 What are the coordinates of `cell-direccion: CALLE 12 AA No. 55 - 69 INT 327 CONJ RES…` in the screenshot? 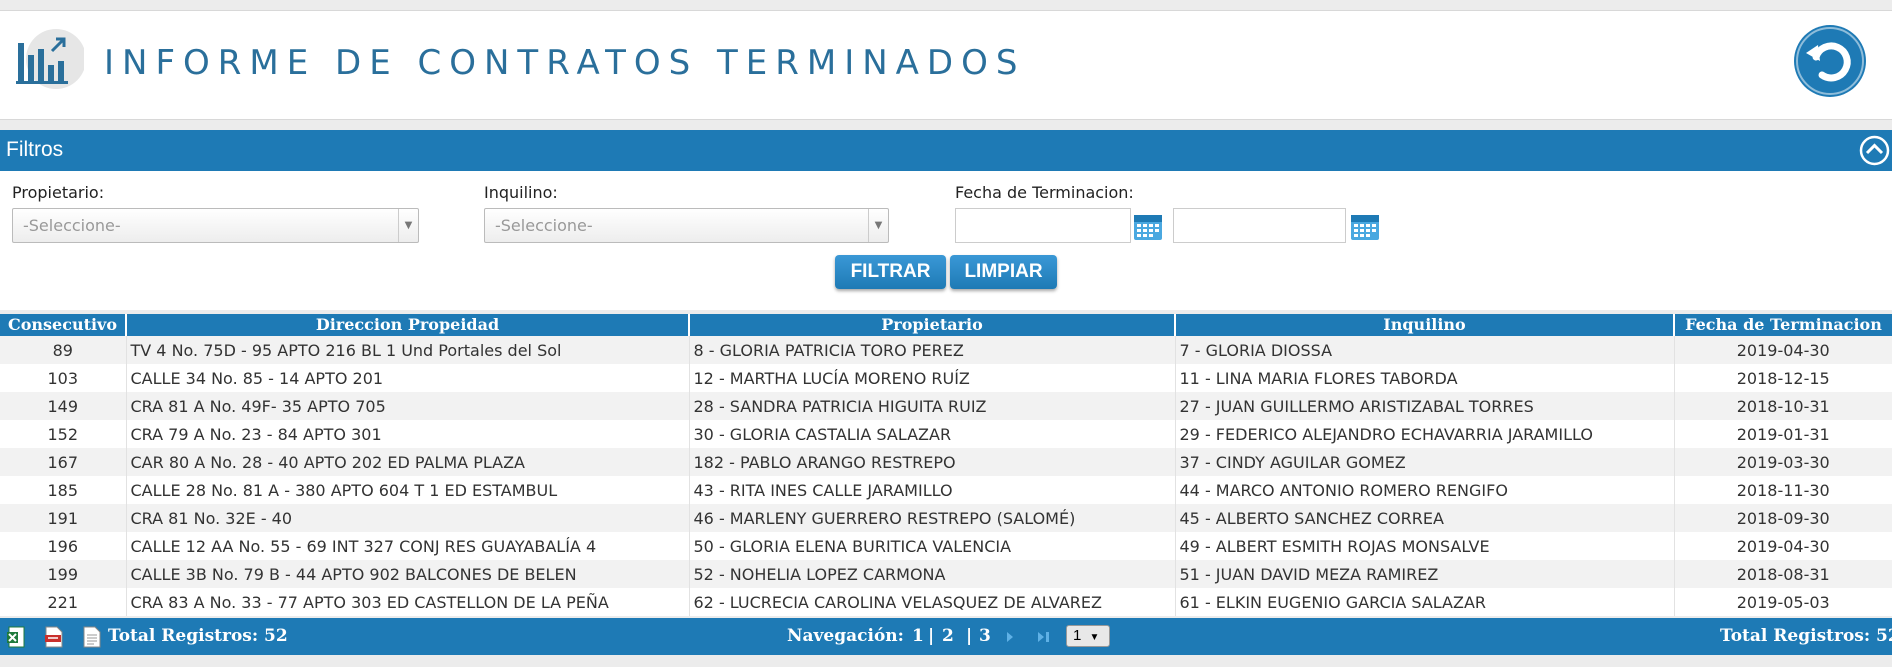 It's located at (408, 546).